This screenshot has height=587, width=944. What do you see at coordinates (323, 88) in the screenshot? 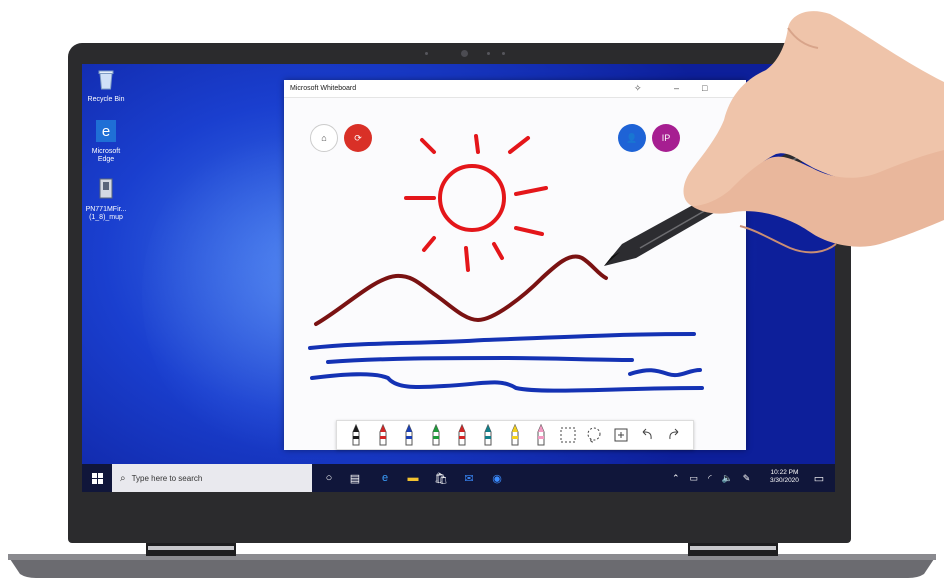
I see `window-title: Microsoft Whiteboard` at bounding box center [323, 88].